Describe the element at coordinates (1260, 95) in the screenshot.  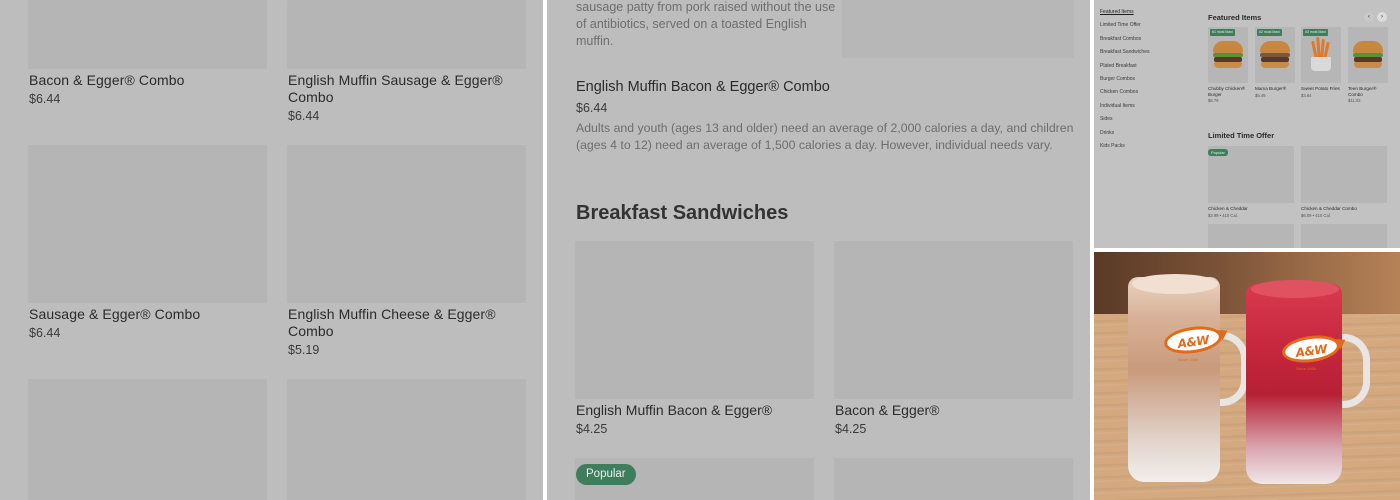
I see `featured-card-price: $5.49` at that location.